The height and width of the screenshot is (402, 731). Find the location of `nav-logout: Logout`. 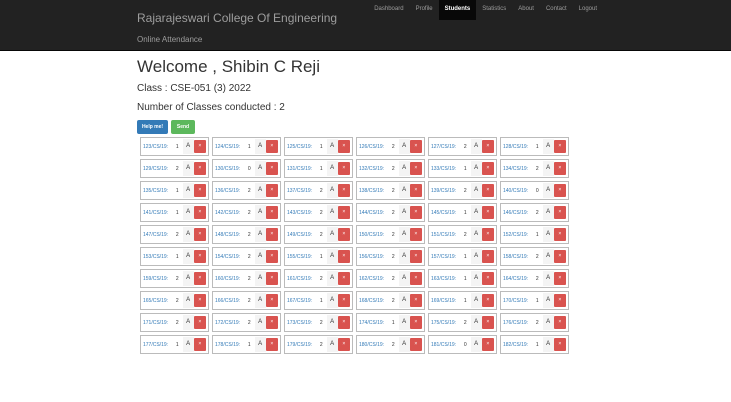

nav-logout: Logout is located at coordinates (588, 10).